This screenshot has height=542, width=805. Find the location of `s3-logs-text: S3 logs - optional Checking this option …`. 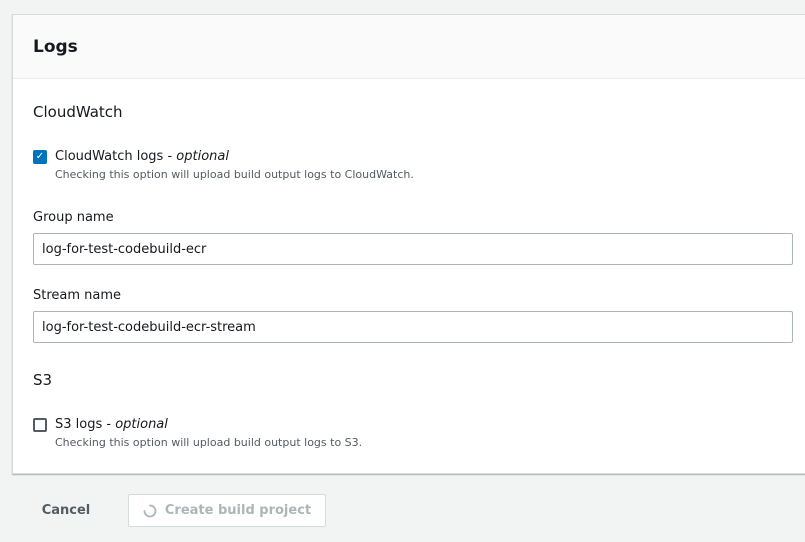

s3-logs-text: S3 logs - optional Checking this option … is located at coordinates (208, 433).